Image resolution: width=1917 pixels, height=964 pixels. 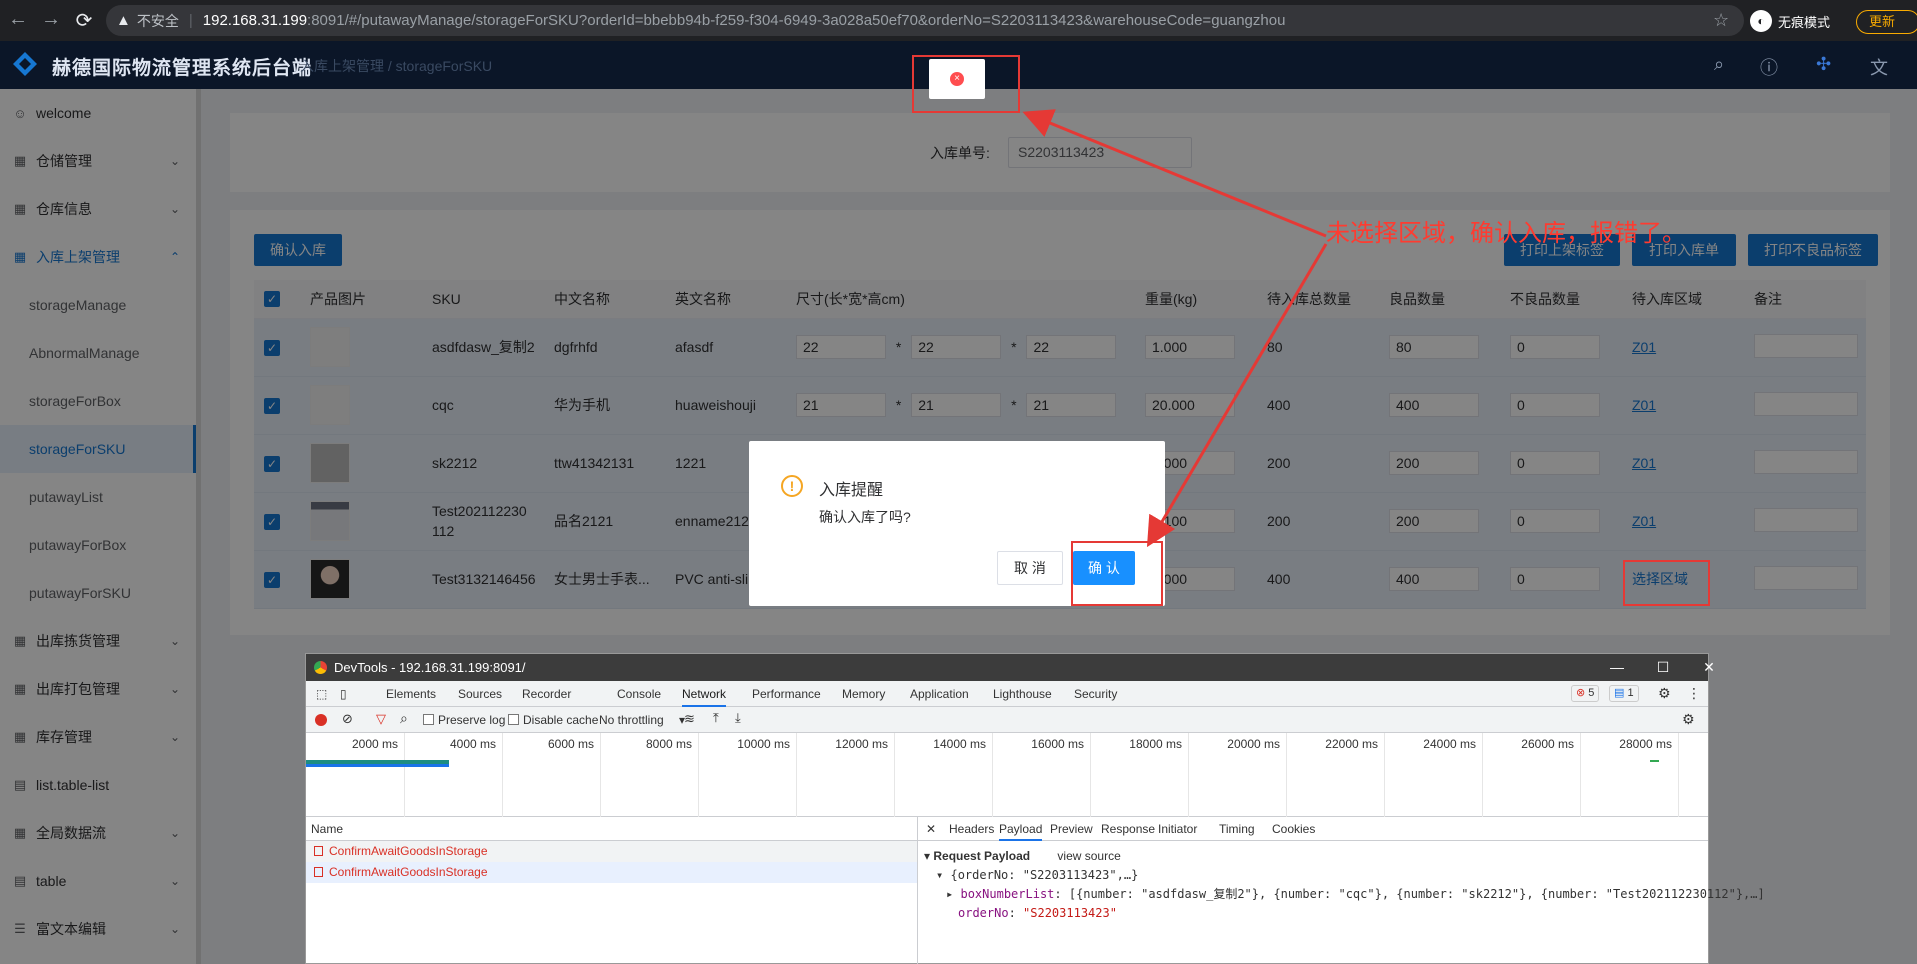 I want to click on timeline-tick, so click(x=1693, y=775).